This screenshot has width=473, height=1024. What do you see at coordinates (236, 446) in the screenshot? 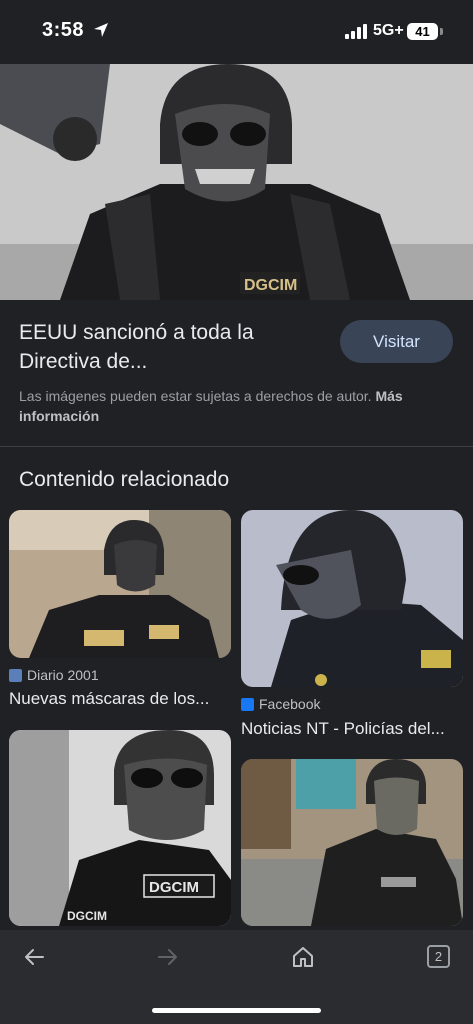
I see `divider` at bounding box center [236, 446].